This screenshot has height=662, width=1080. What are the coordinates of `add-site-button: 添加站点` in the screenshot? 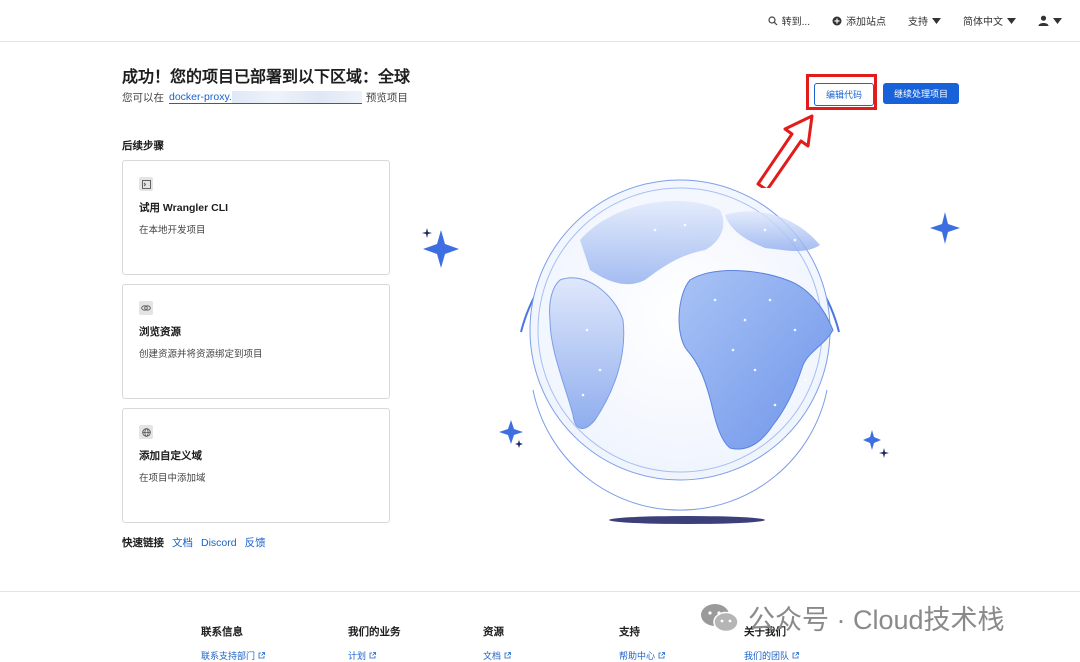 It's located at (859, 20).